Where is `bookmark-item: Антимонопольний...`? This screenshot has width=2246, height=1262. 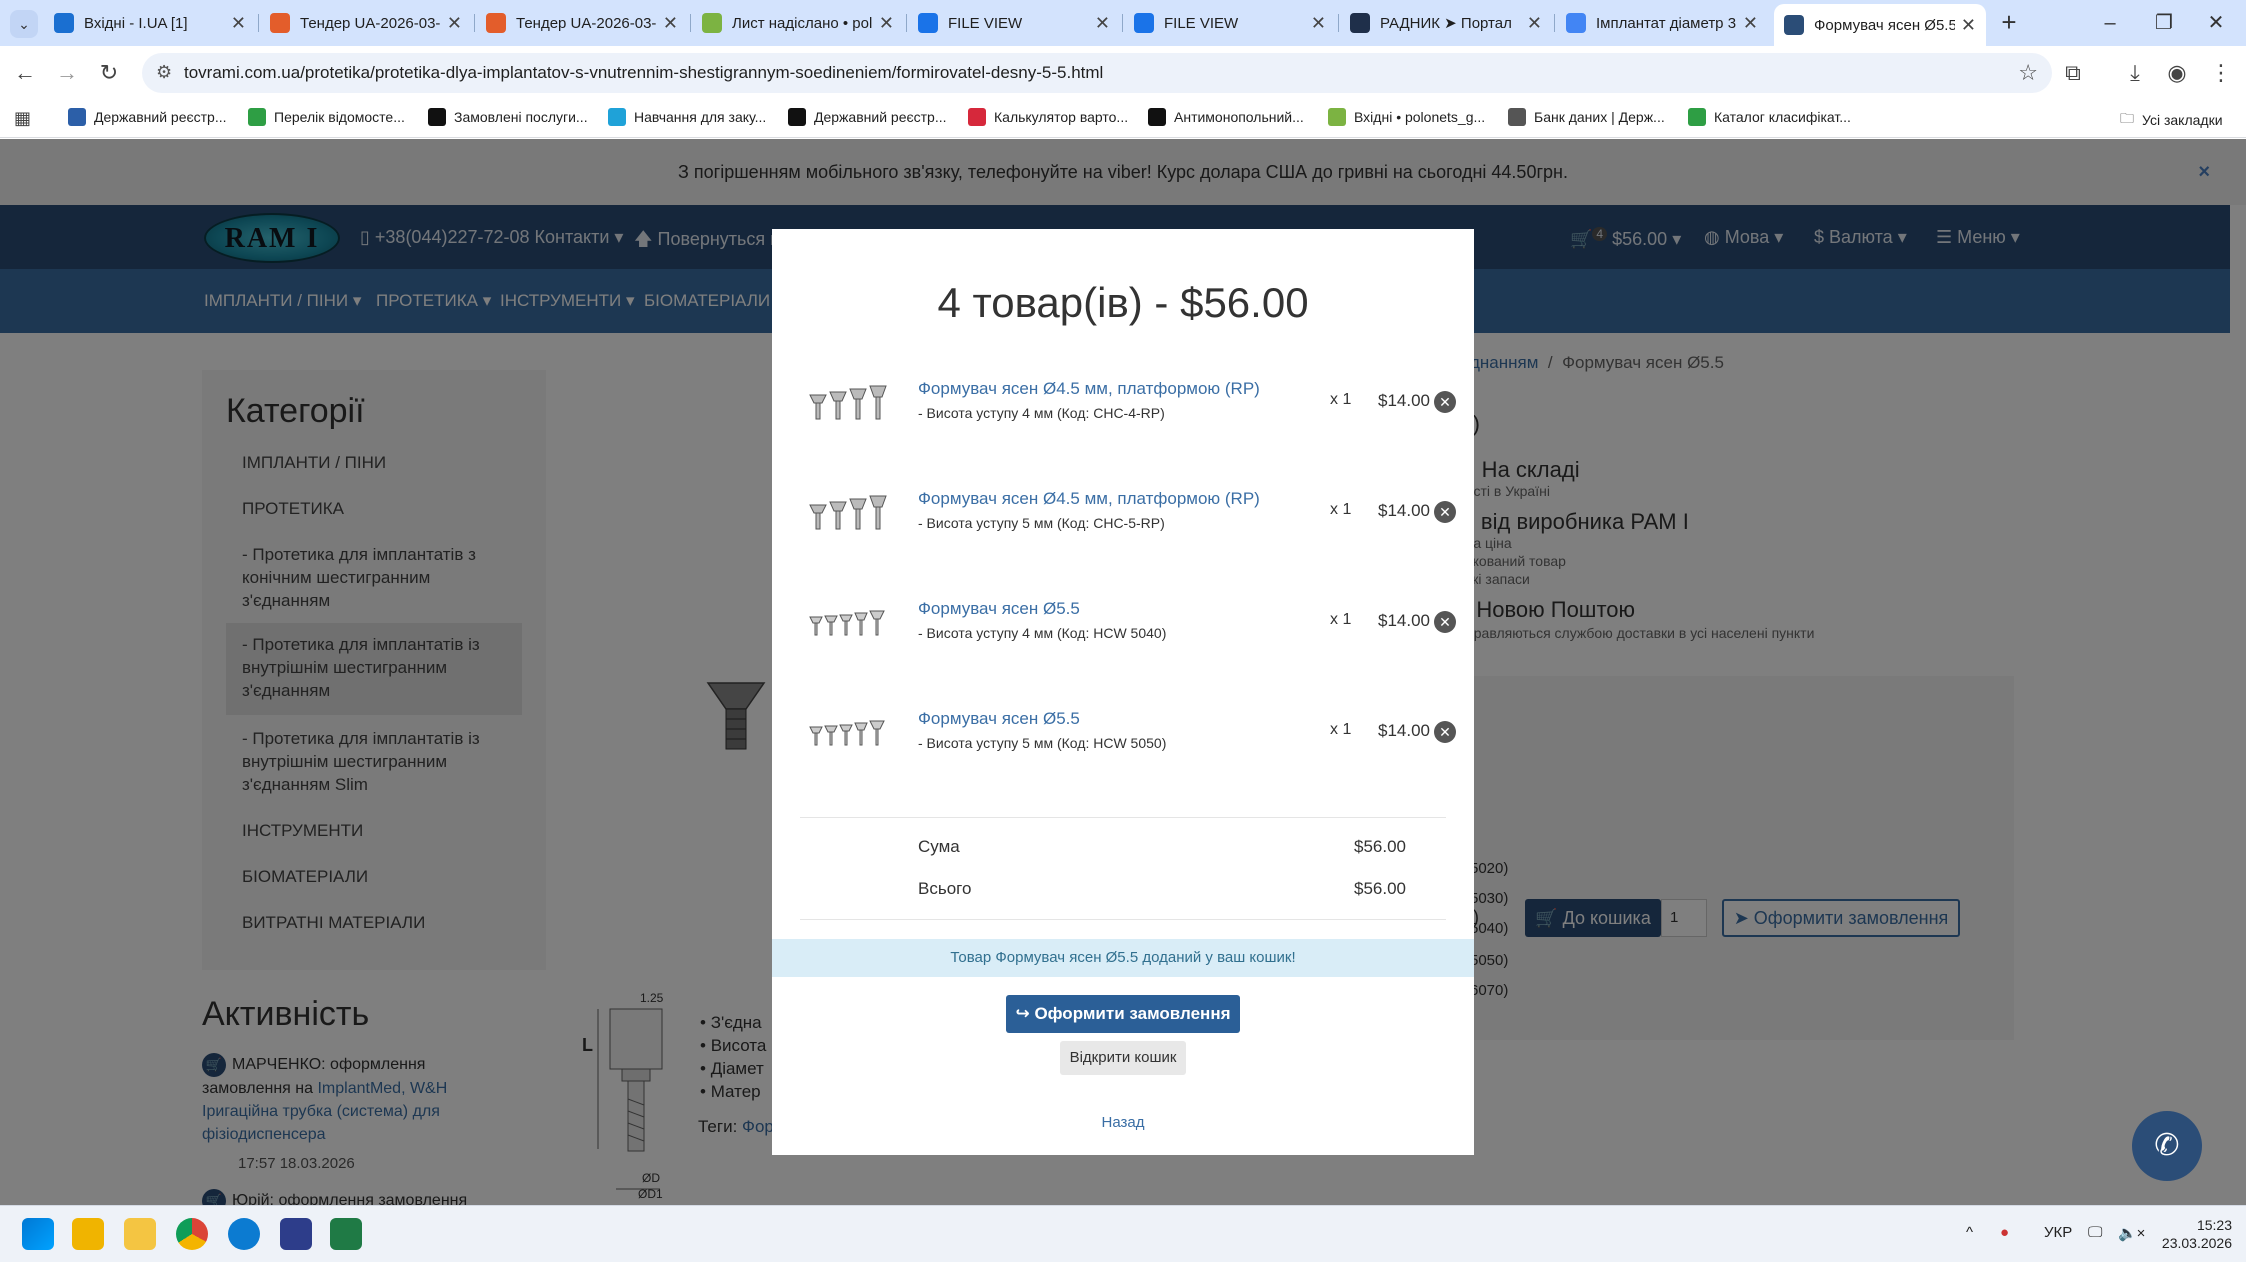 bookmark-item: Антимонопольний... is located at coordinates (1226, 117).